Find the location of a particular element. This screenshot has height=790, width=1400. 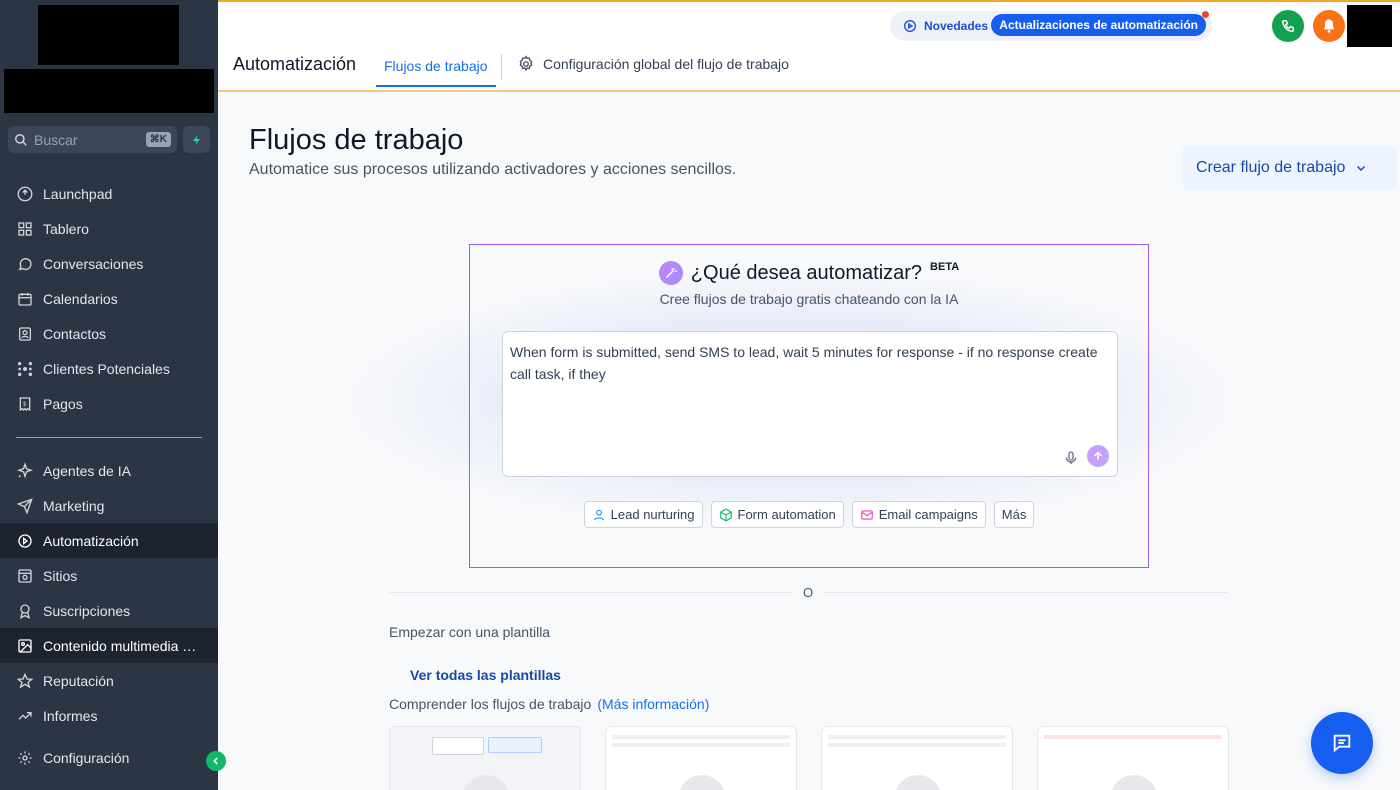

tab-workflows: Flujos de trabajo is located at coordinates (436, 67).